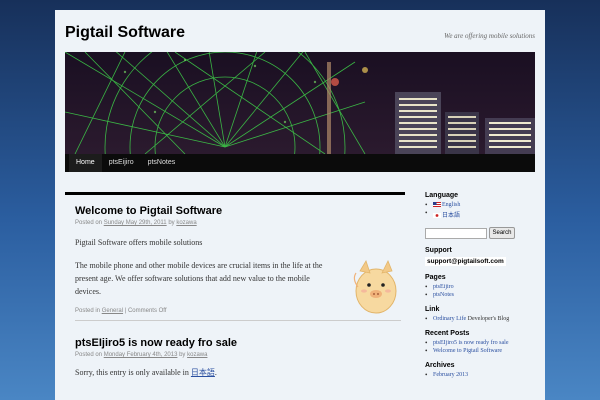  I want to click on nav-item-ptseijiro: ptsEijiro, so click(121, 163).